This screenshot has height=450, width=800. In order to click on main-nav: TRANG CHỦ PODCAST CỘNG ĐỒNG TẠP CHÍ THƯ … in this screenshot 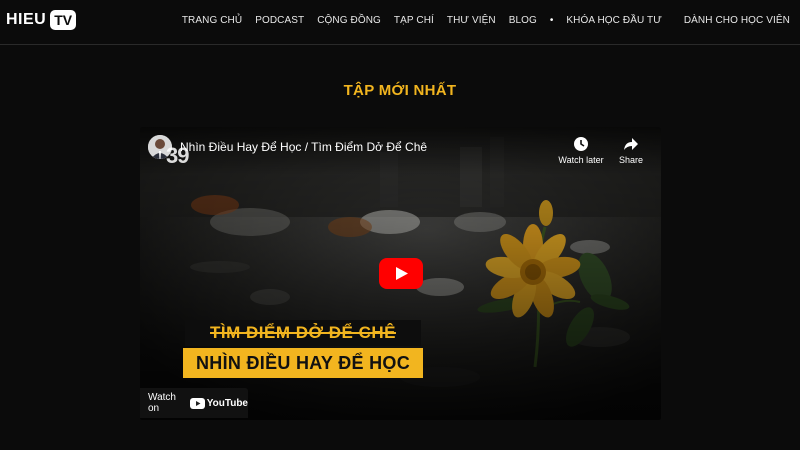, I will do `click(479, 20)`.